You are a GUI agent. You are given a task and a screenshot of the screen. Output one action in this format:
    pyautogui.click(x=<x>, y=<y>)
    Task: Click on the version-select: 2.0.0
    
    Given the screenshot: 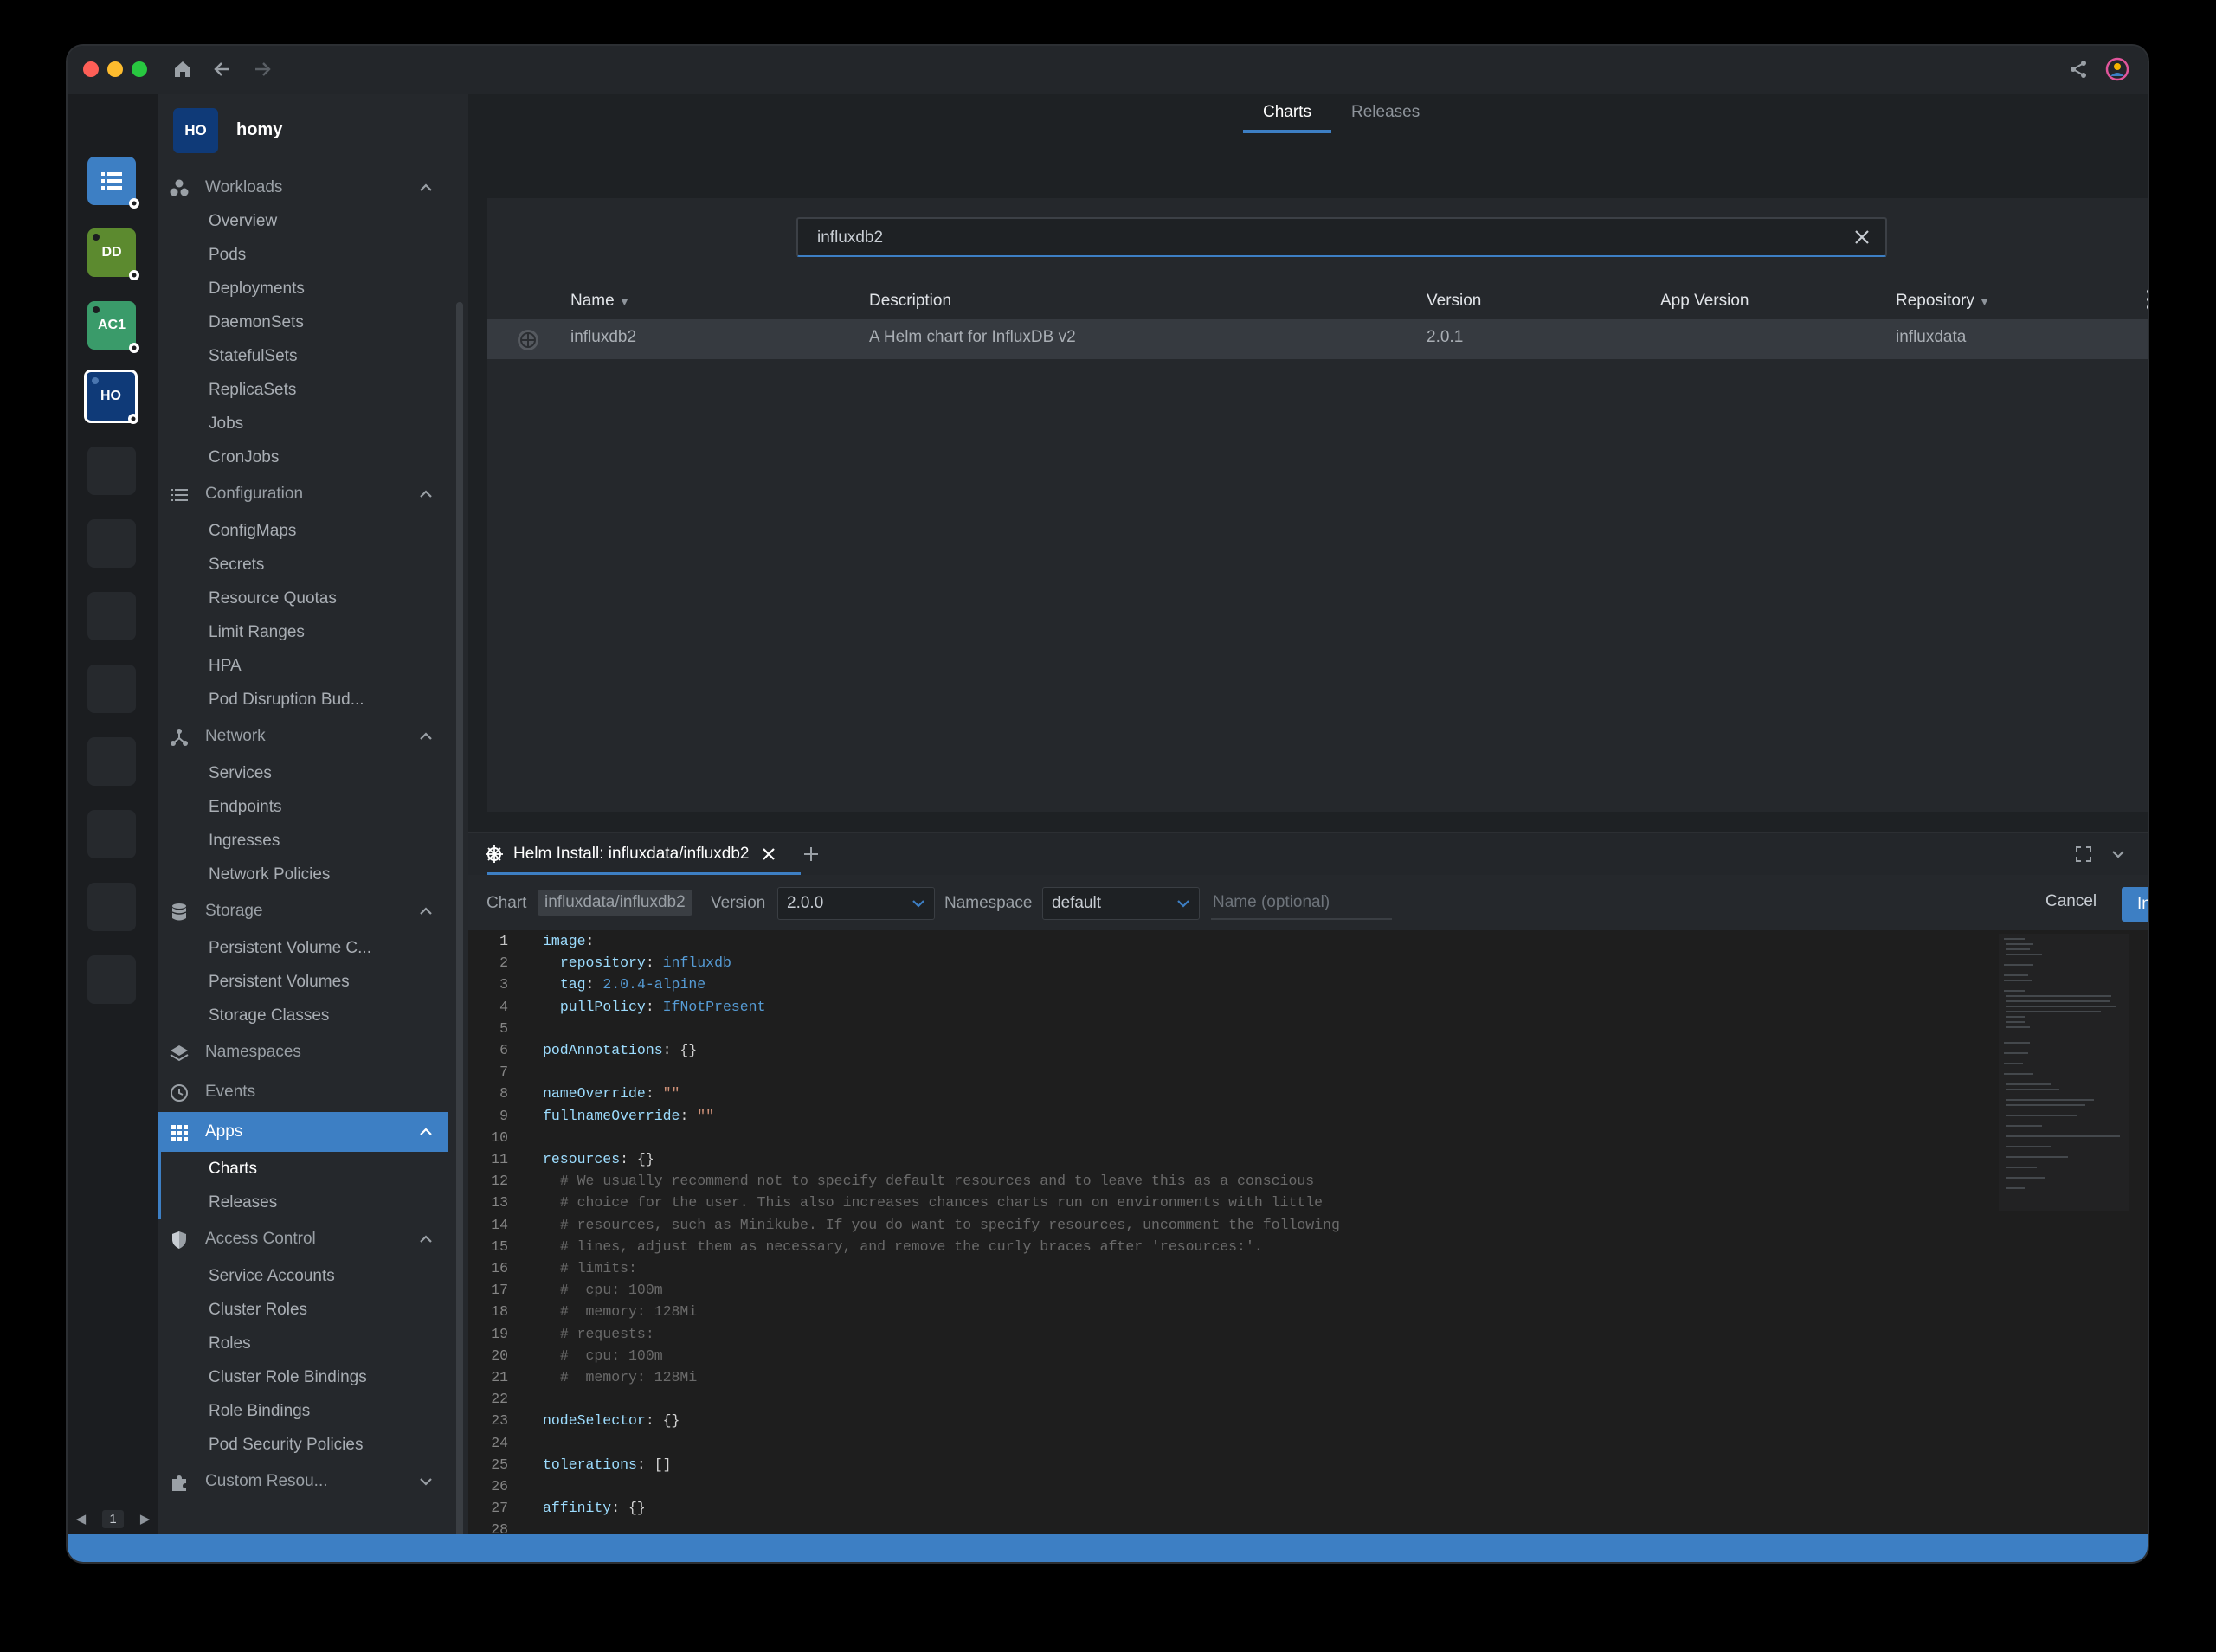 What is the action you would take?
    pyautogui.click(x=856, y=903)
    